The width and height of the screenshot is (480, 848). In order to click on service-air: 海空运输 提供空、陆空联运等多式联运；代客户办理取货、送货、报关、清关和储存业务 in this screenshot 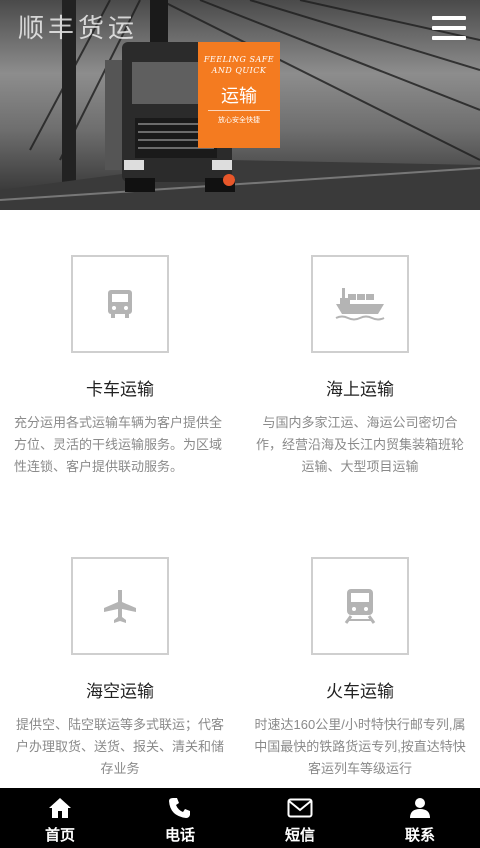, I will do `click(120, 668)`.